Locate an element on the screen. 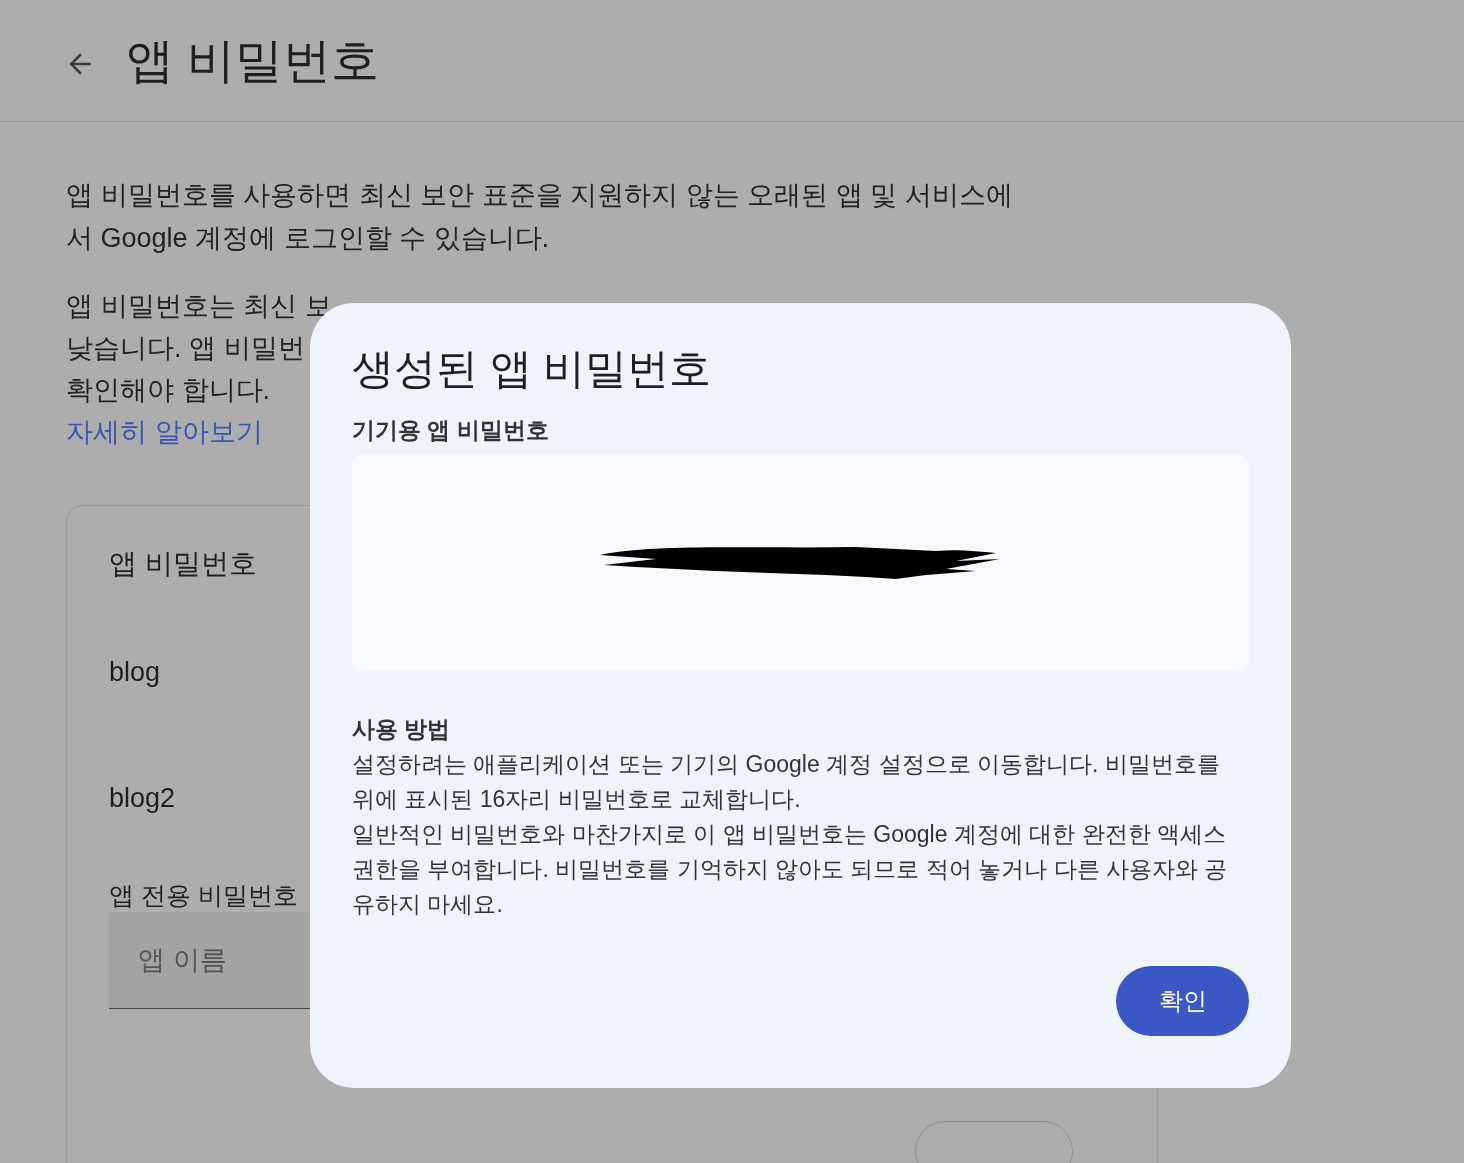 Image resolution: width=1464 pixels, height=1163 pixels. app-name: blog is located at coordinates (135, 672).